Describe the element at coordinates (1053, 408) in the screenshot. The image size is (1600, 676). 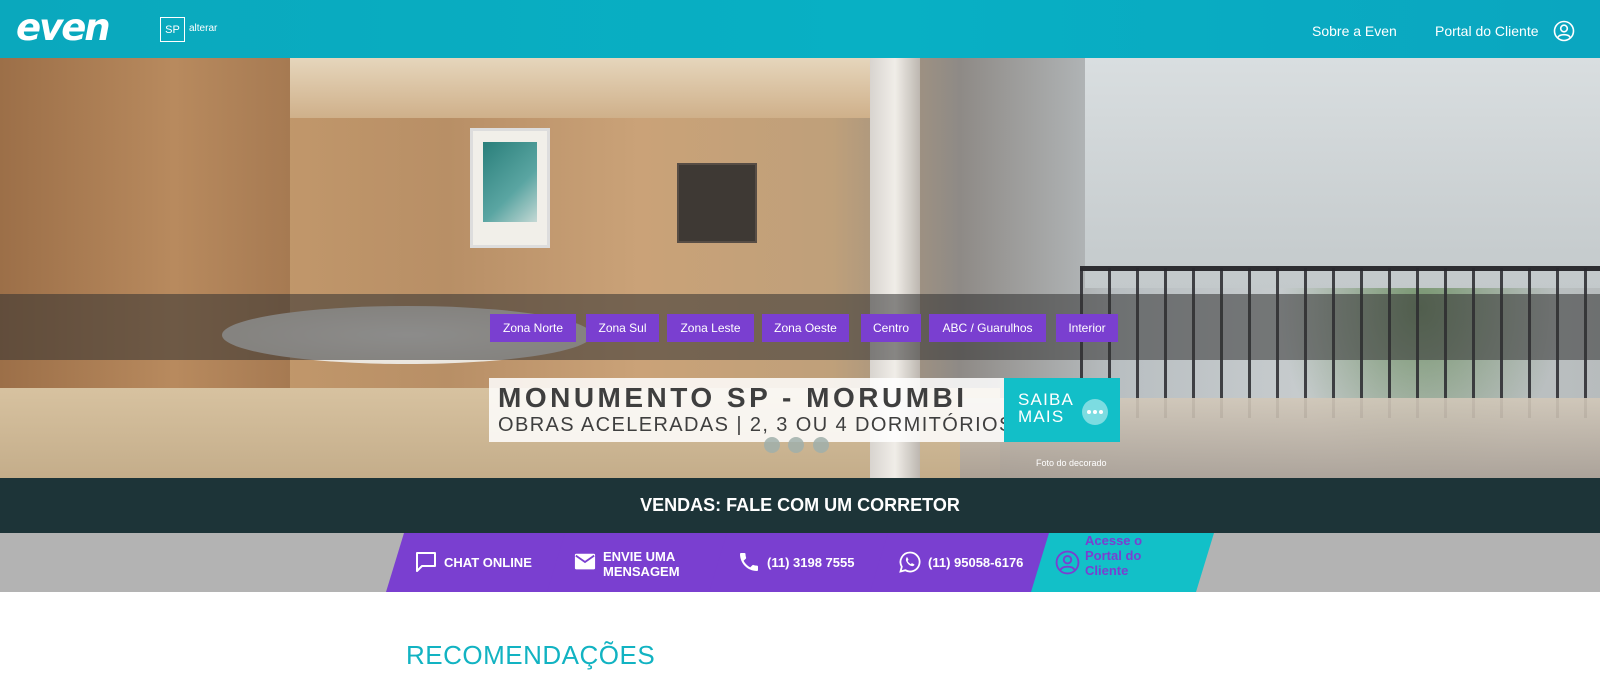
I see `more-button-label: SAIBA MAIS` at that location.